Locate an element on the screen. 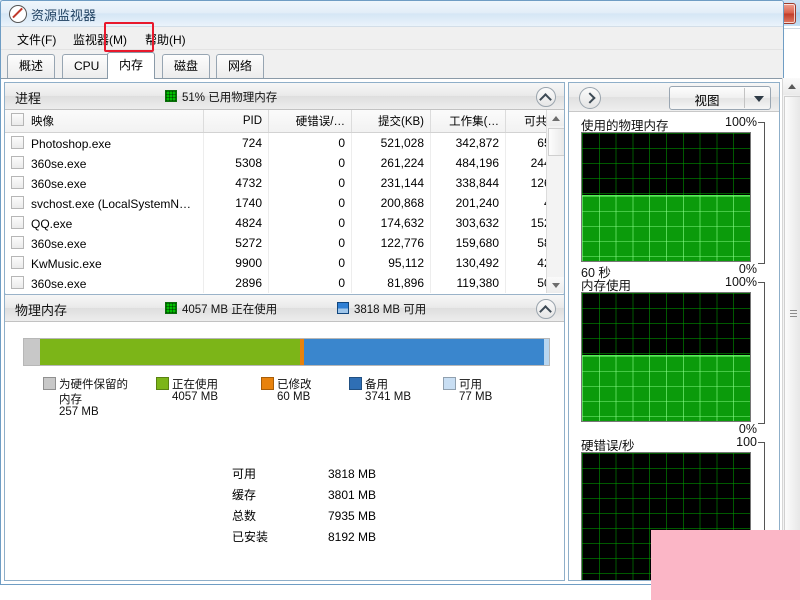  cell-pid: 4824 is located at coordinates (236, 223).